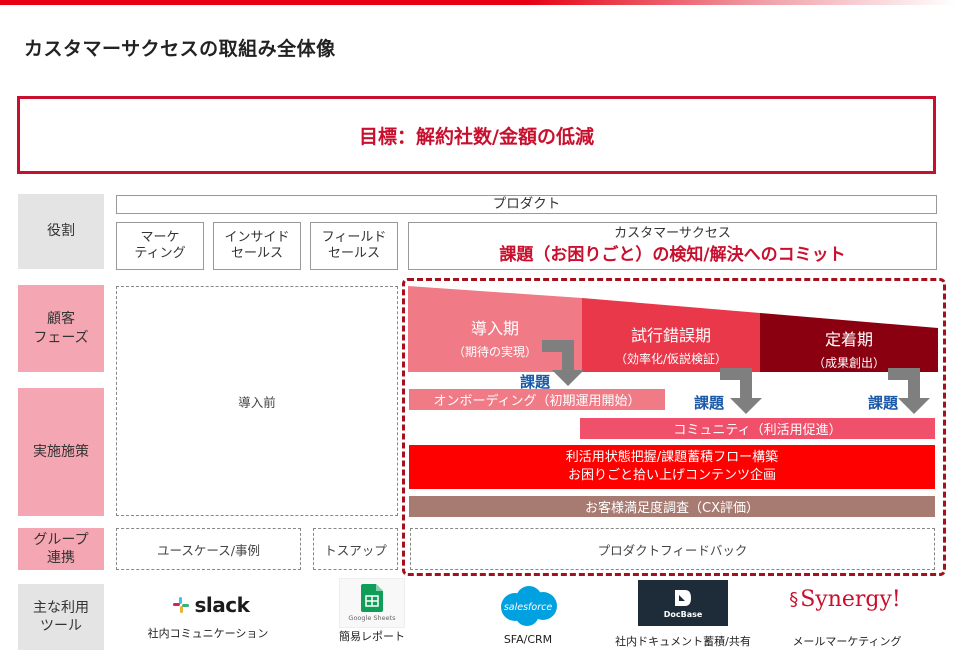 Image resolution: width=956 pixels, height=658 pixels. What do you see at coordinates (683, 614) in the screenshot?
I see `docbase-wordmark: DocBase` at bounding box center [683, 614].